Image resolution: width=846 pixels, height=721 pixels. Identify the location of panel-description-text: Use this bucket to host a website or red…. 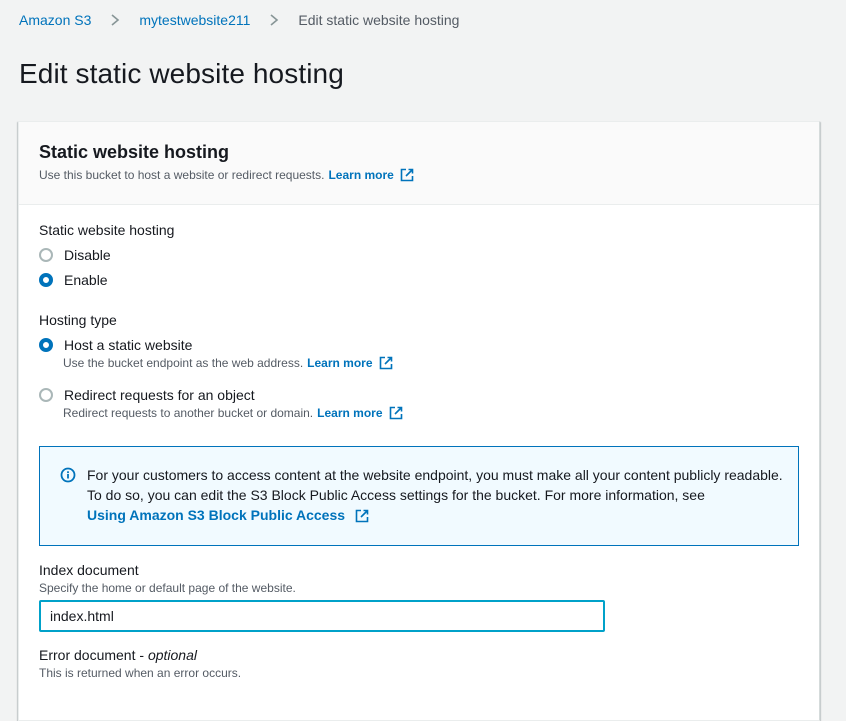
(182, 175).